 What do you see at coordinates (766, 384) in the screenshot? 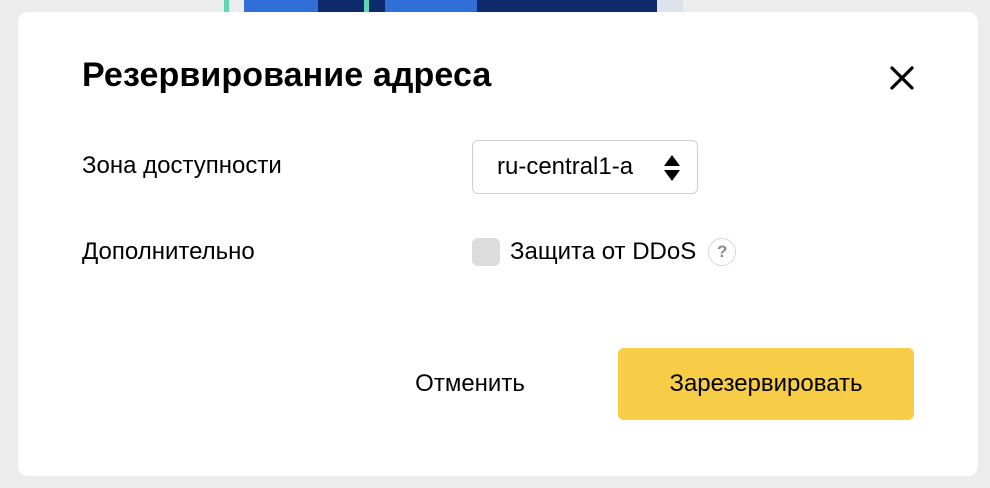
I see `reserve-button: Зарезервировать` at bounding box center [766, 384].